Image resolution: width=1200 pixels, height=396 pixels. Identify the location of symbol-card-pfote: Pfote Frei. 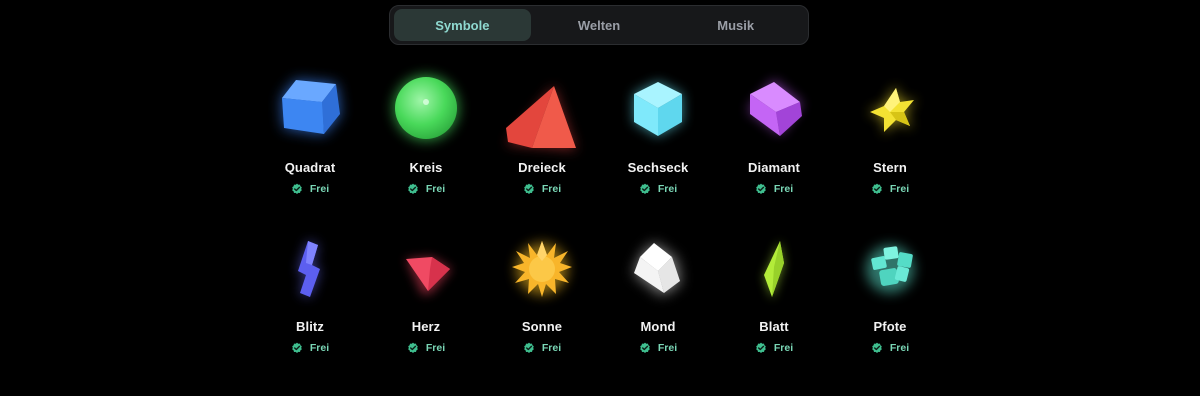
(890, 296).